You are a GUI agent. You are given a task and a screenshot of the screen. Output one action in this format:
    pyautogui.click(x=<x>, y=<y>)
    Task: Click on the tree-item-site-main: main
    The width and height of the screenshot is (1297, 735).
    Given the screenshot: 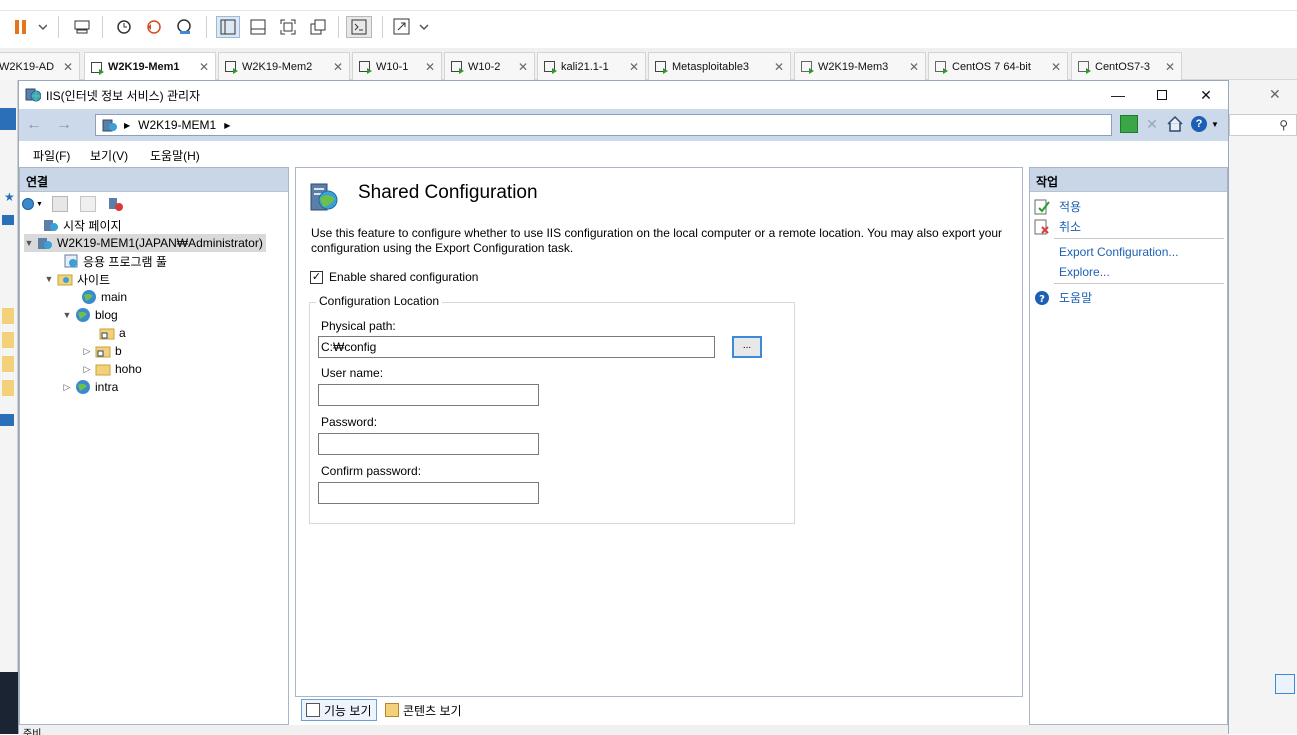 What is the action you would take?
    pyautogui.click(x=97, y=297)
    